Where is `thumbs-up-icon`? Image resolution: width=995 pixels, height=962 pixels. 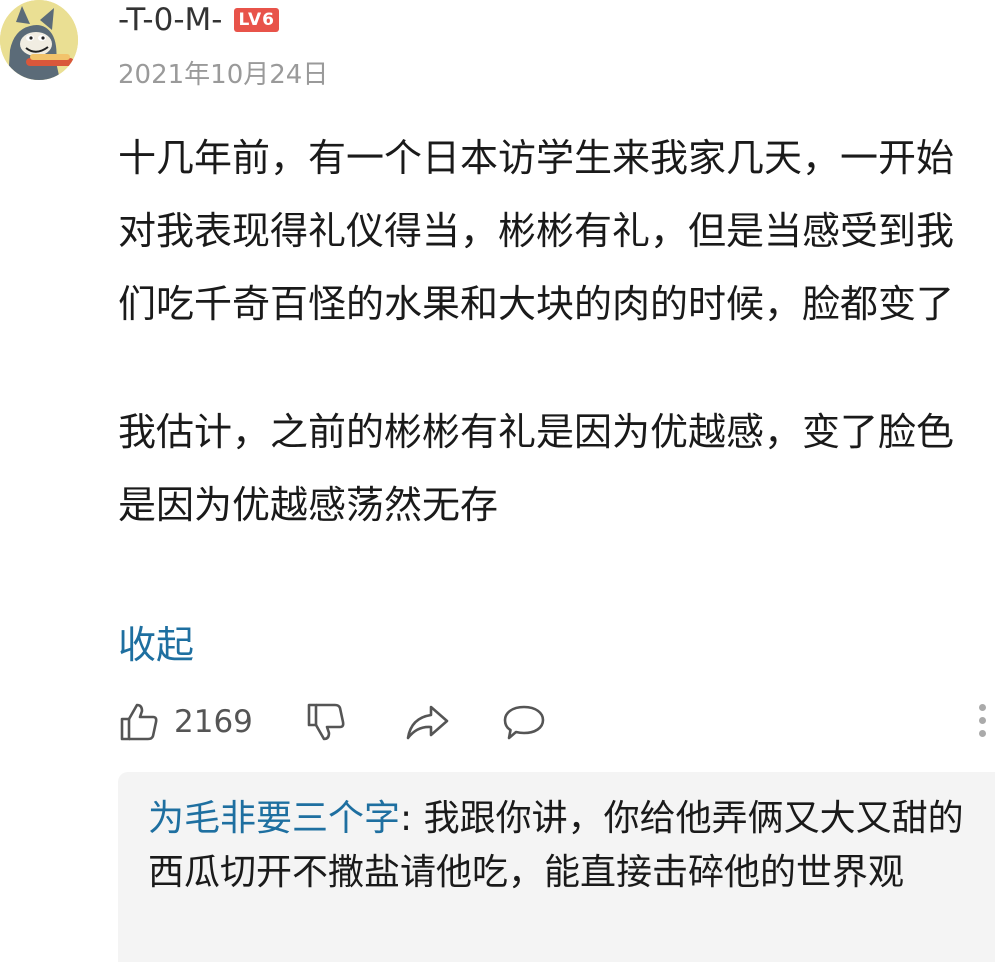
thumbs-up-icon is located at coordinates (139, 722).